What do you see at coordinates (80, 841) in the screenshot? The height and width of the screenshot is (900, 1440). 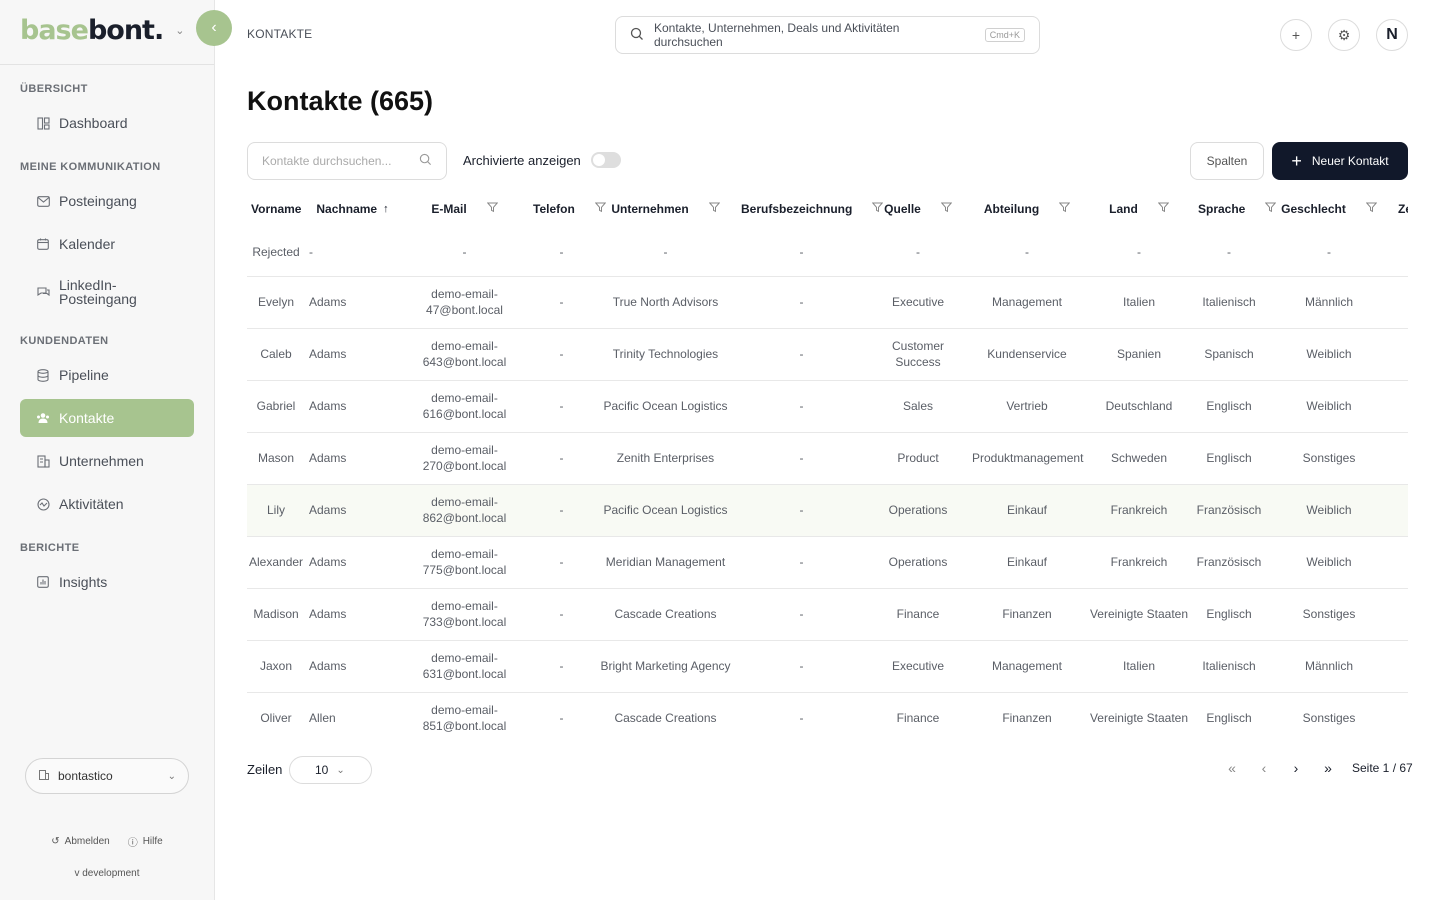 I see `logout-link: ↺ Abmelden` at bounding box center [80, 841].